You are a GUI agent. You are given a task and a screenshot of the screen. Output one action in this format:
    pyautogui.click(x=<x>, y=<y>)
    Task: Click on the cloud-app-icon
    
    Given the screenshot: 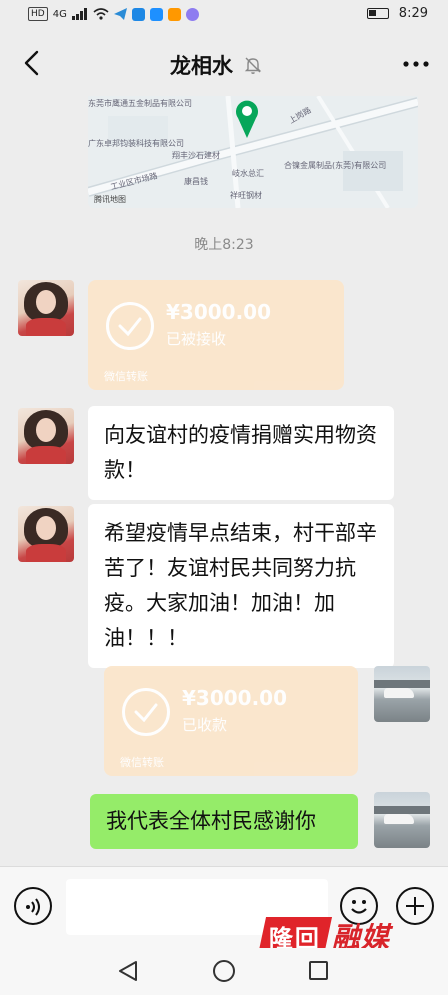 What is the action you would take?
    pyautogui.click(x=138, y=14)
    